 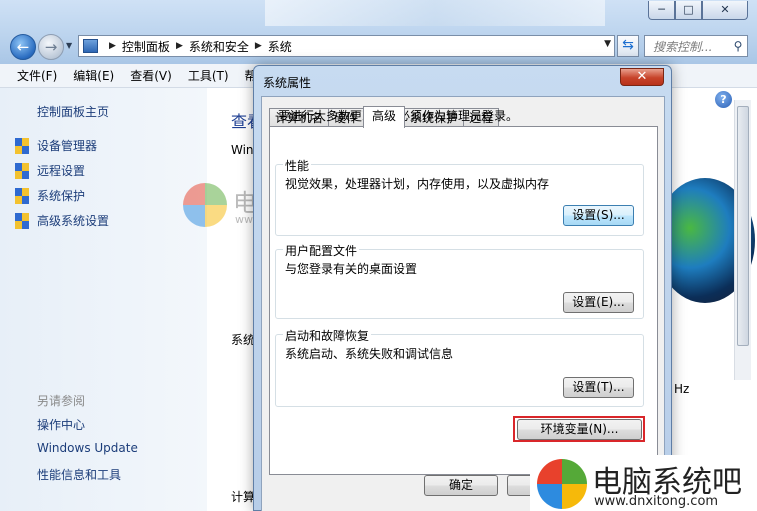 I want to click on watermark-url: www.dnxitong.com, so click(x=656, y=501).